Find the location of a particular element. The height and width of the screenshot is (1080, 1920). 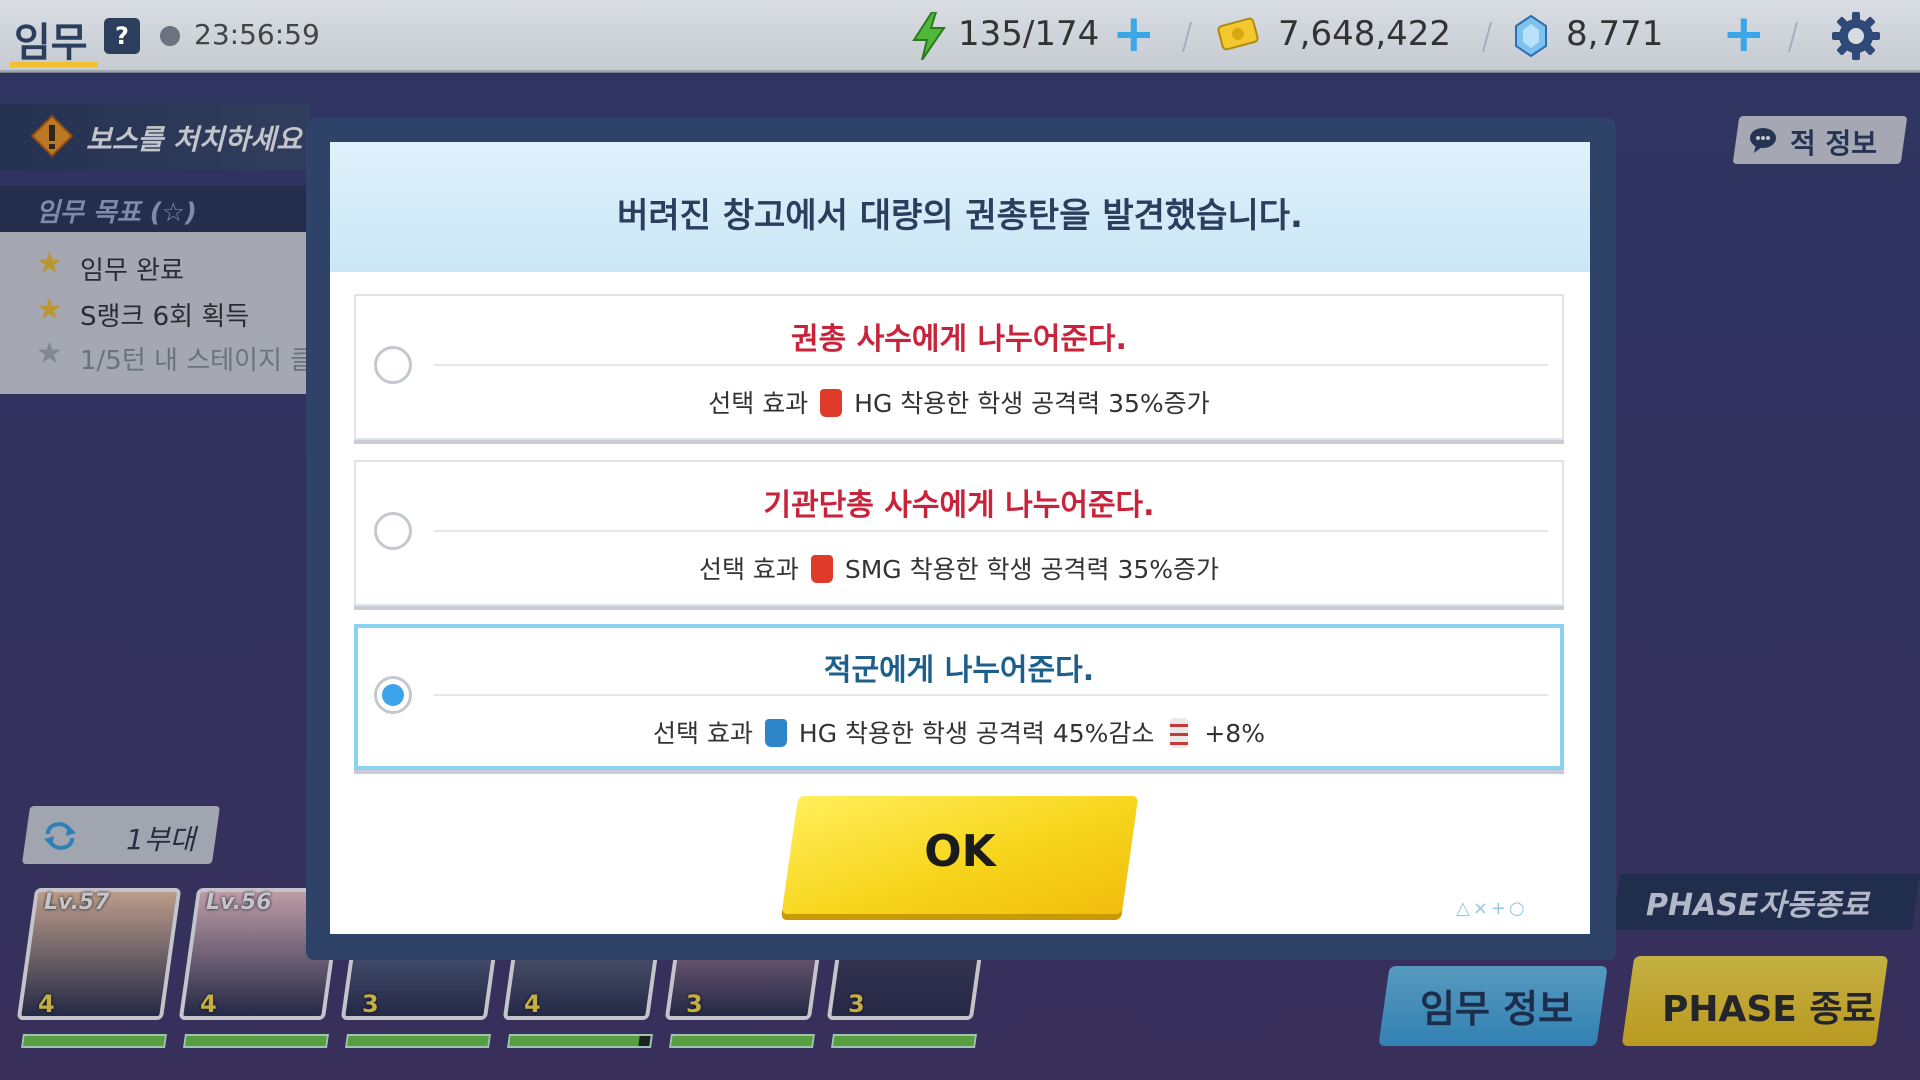

credit-counter: 7,648,422 is located at coordinates (1365, 34).